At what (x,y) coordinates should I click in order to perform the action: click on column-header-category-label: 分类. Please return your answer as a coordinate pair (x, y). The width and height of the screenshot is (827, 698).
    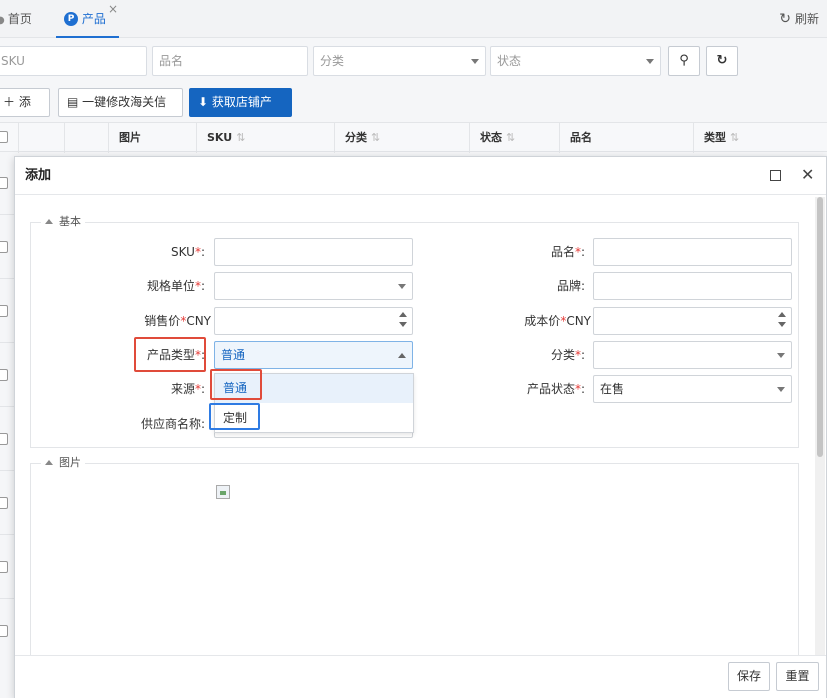
    Looking at the image, I should click on (356, 137).